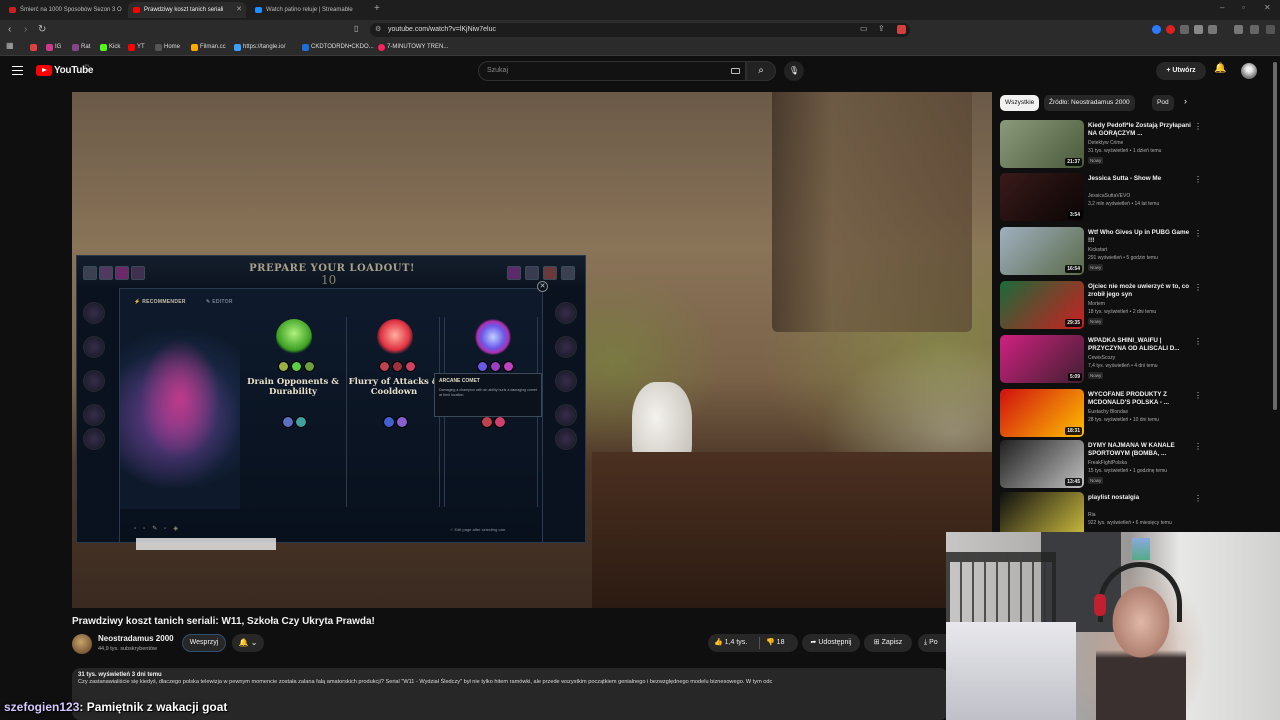 Image resolution: width=1280 pixels, height=720 pixels. I want to click on bookmark-item: Filman.cc, so click(208, 47).